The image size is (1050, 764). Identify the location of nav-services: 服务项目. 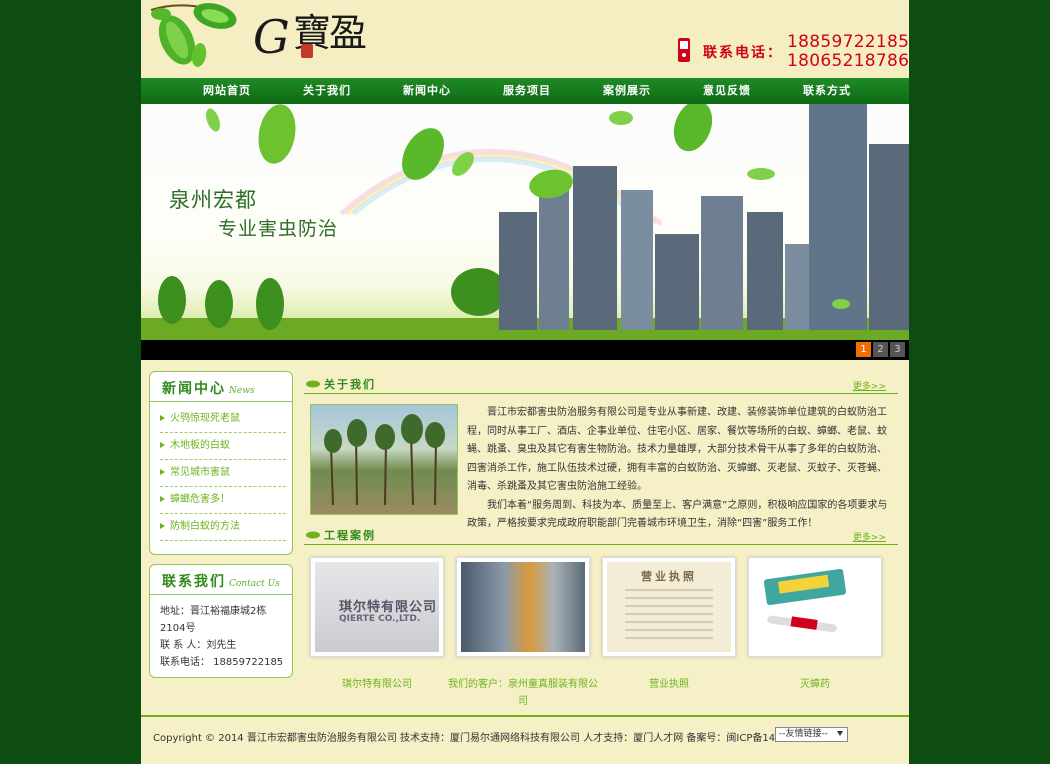
(527, 91).